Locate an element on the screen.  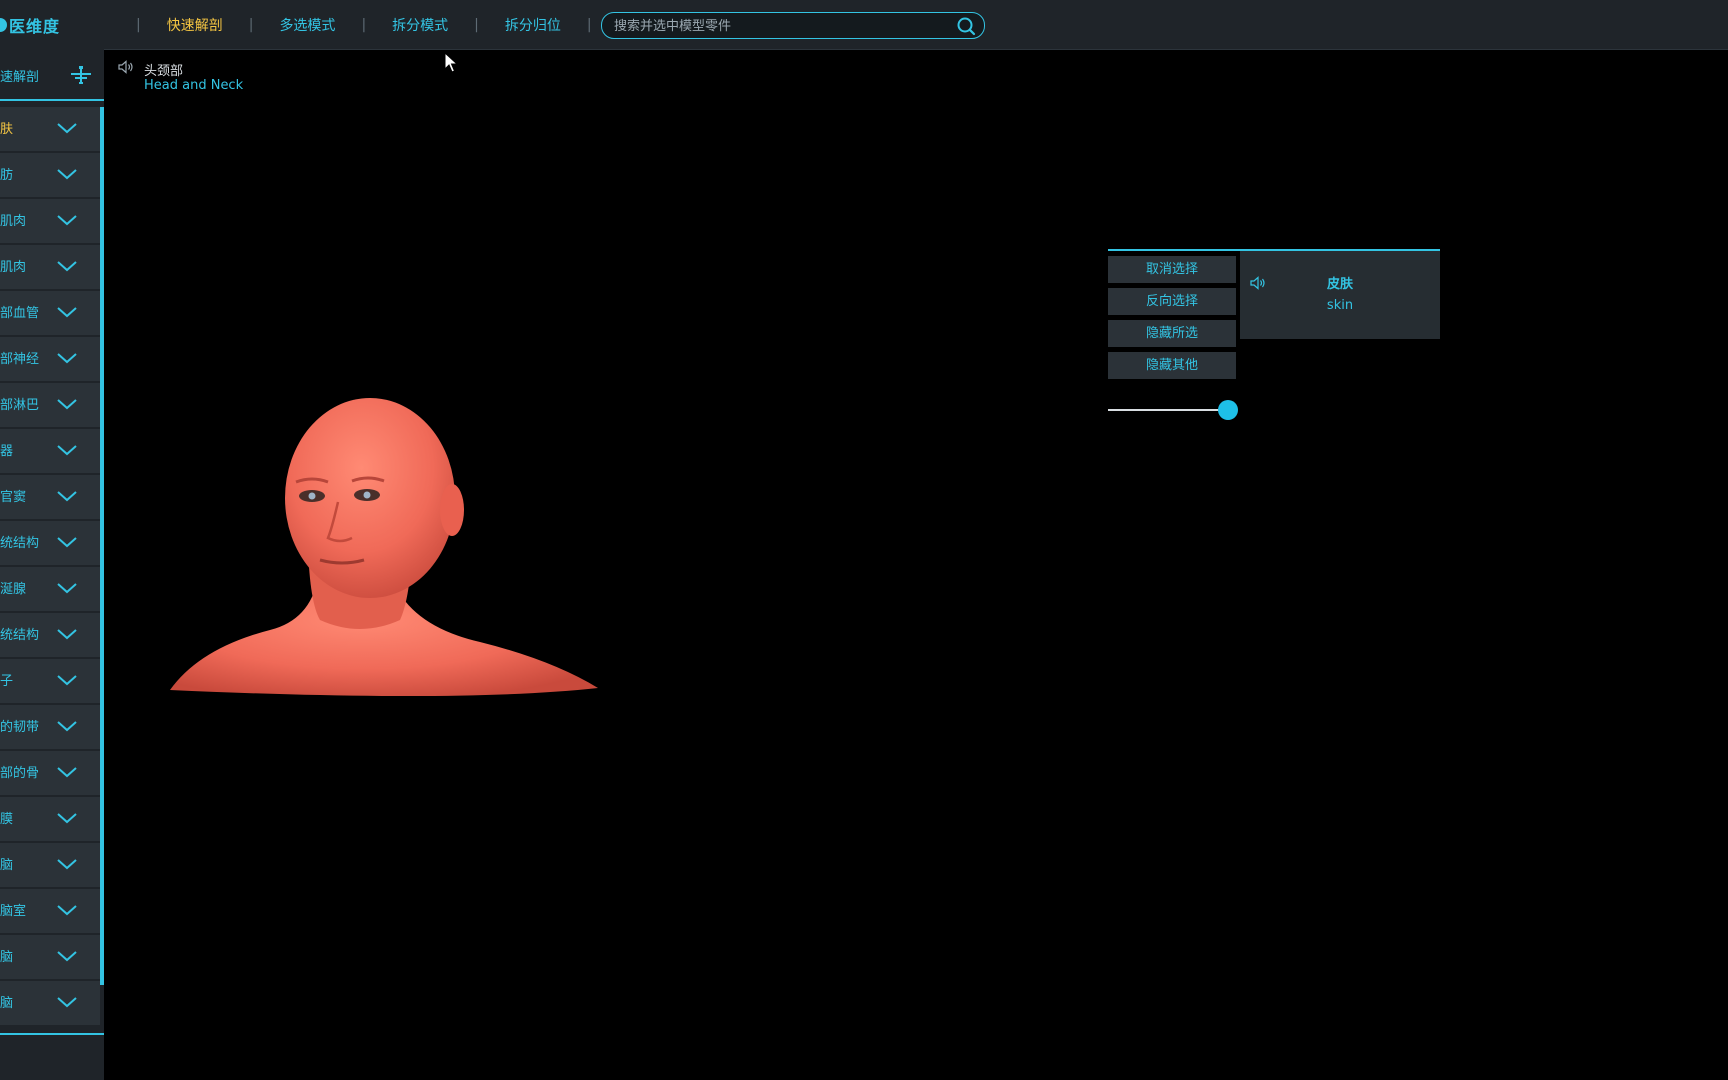
structure-list: 肤肪肌肉 肌肉 部血管 部神经 部淋巴器官窦 统结构 涎腺 统结构子的韧带 部的骨膜脑脑室脑脑 is located at coordinates (50, 567).